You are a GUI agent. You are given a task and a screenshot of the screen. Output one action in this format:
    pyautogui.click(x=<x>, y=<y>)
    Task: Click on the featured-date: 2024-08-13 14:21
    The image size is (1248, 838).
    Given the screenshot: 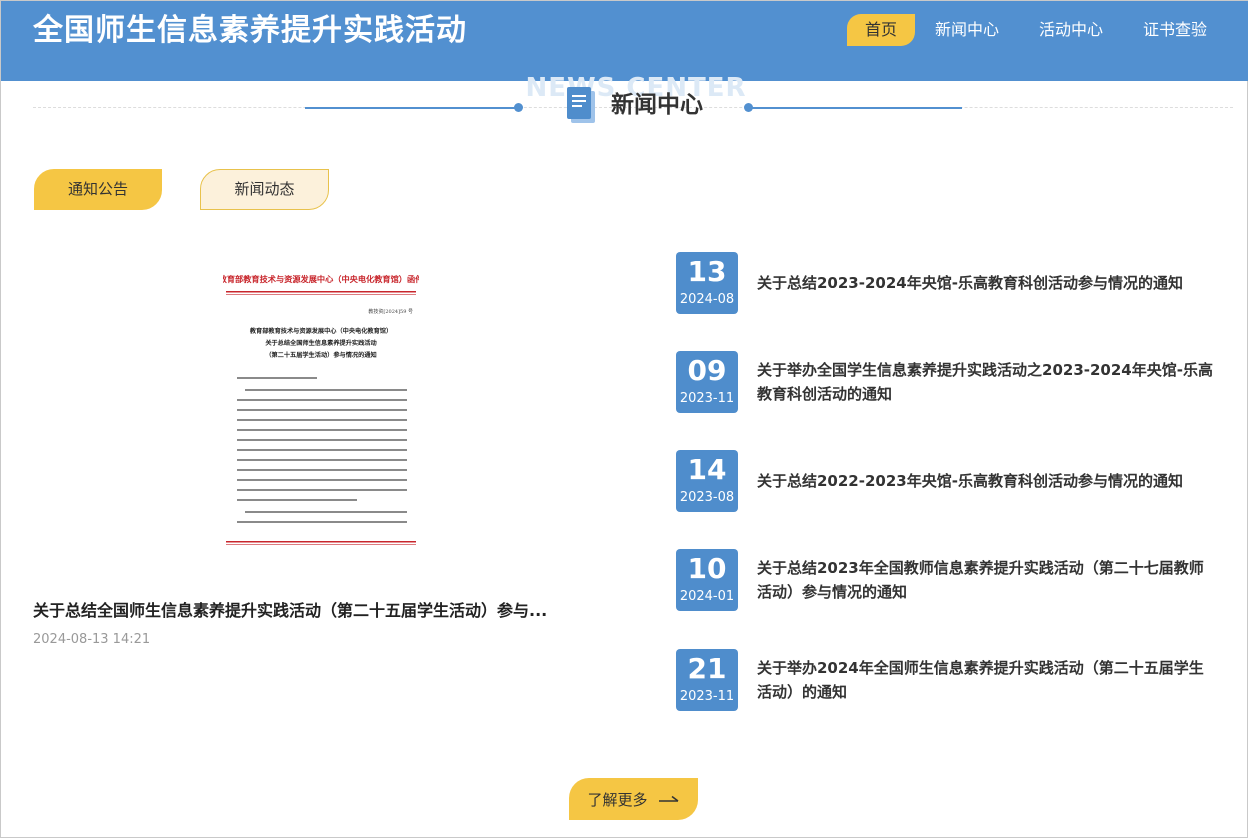 What is the action you would take?
    pyautogui.click(x=92, y=639)
    